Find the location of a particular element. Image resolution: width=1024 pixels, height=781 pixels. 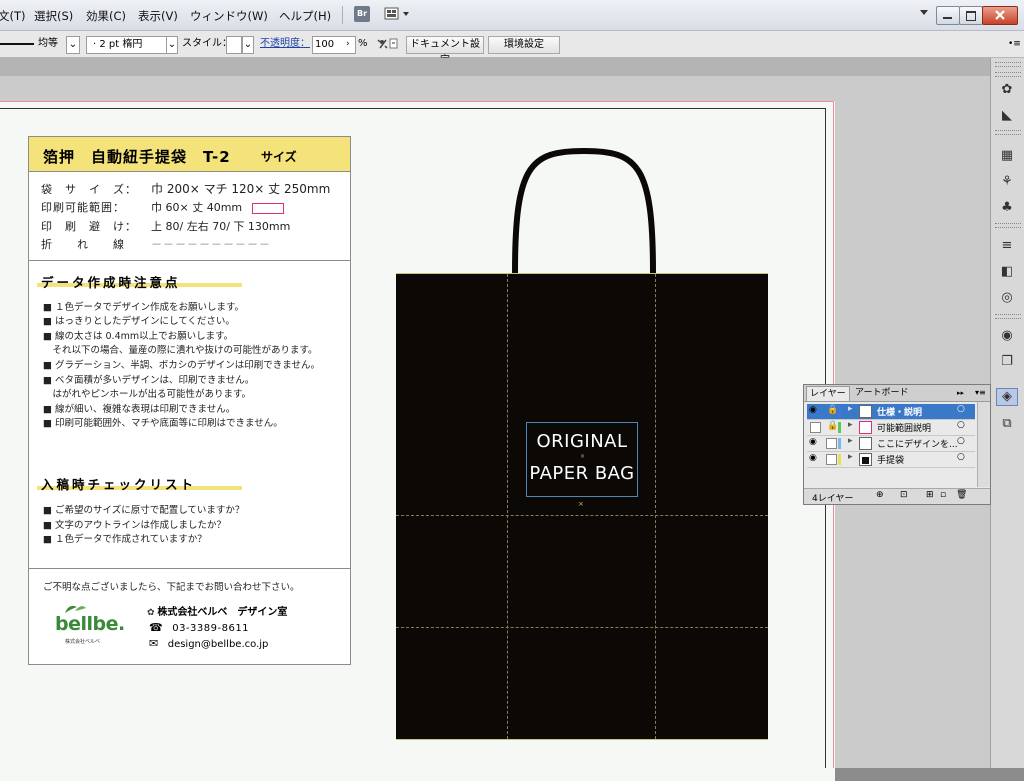

percent-sign: % is located at coordinates (363, 43).